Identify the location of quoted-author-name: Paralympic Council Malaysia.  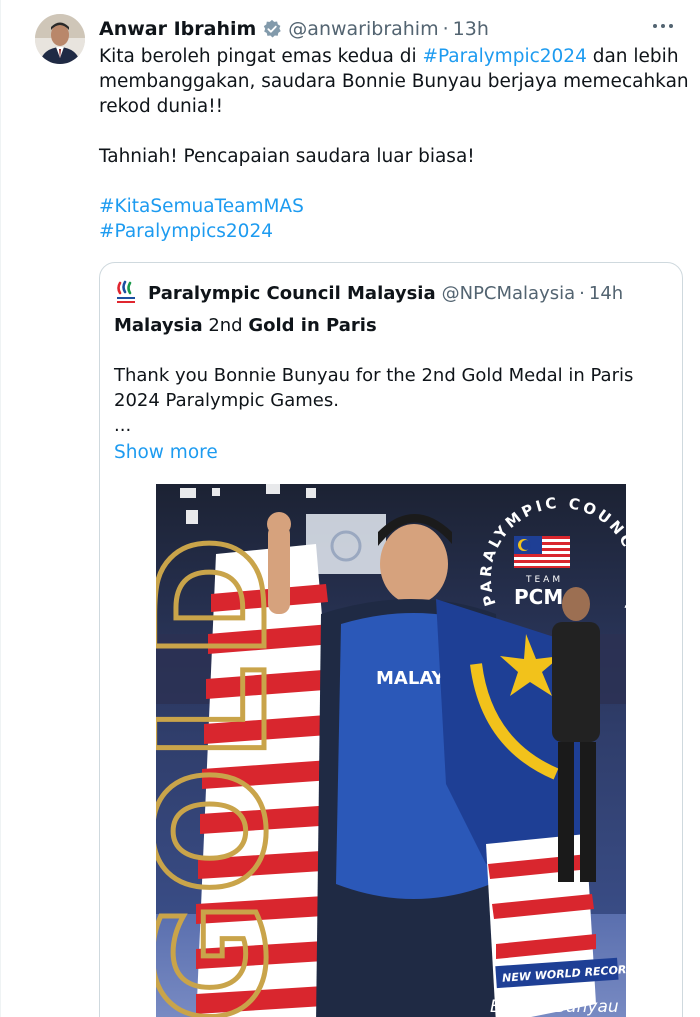
(292, 293).